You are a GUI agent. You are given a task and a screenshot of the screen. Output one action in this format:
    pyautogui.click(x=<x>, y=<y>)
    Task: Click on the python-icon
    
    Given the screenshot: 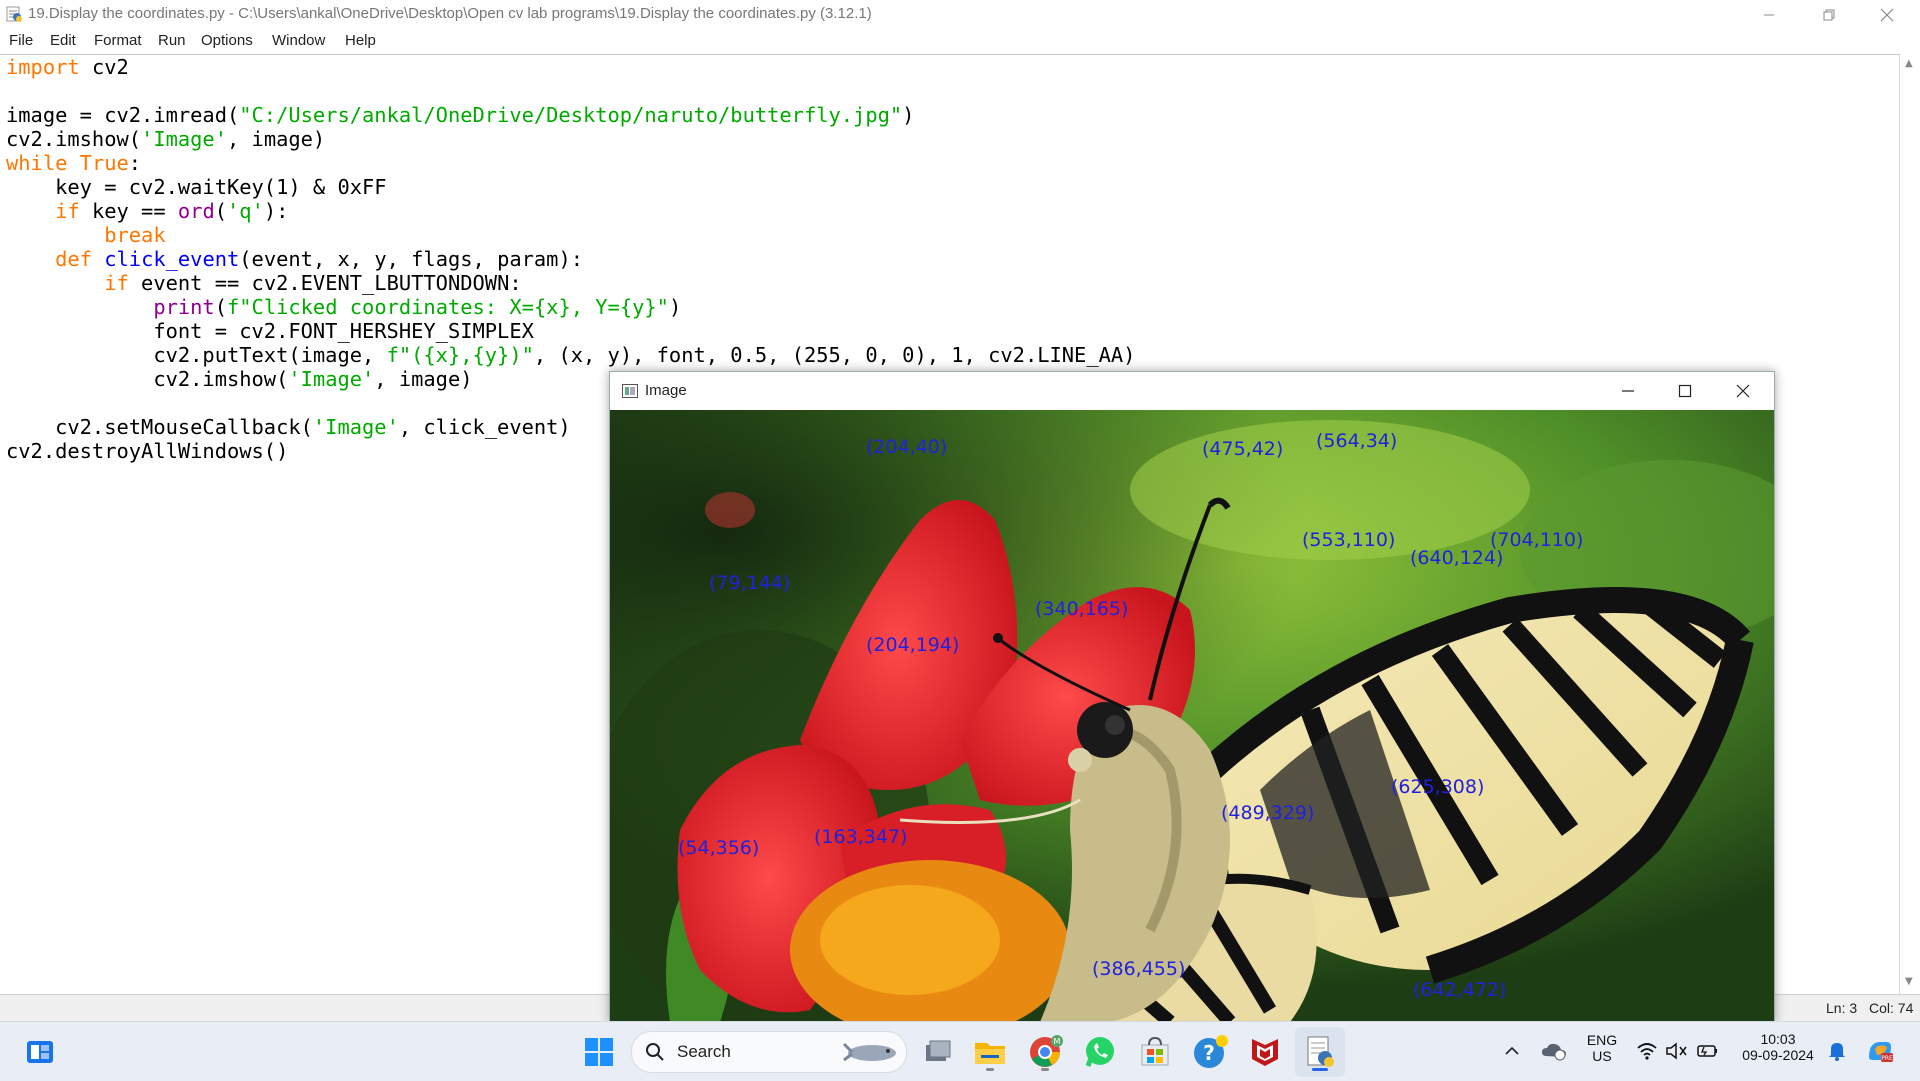 What is the action you would take?
    pyautogui.click(x=1320, y=1051)
    